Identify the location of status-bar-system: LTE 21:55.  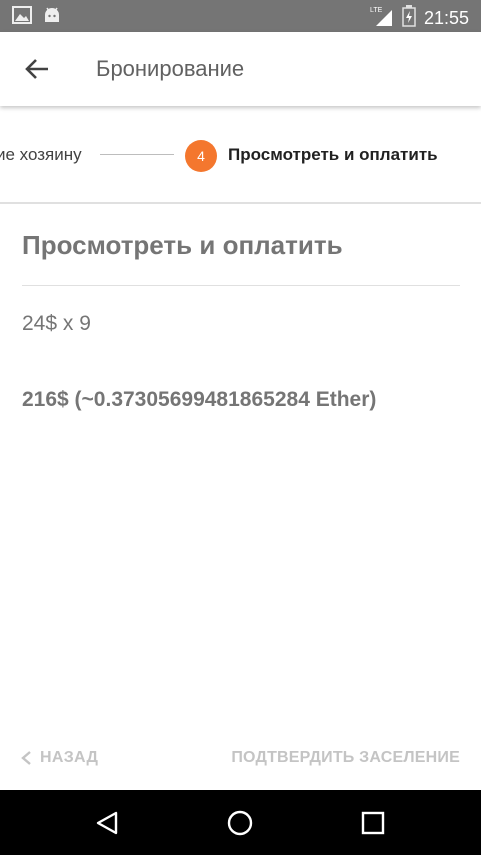
(419, 18).